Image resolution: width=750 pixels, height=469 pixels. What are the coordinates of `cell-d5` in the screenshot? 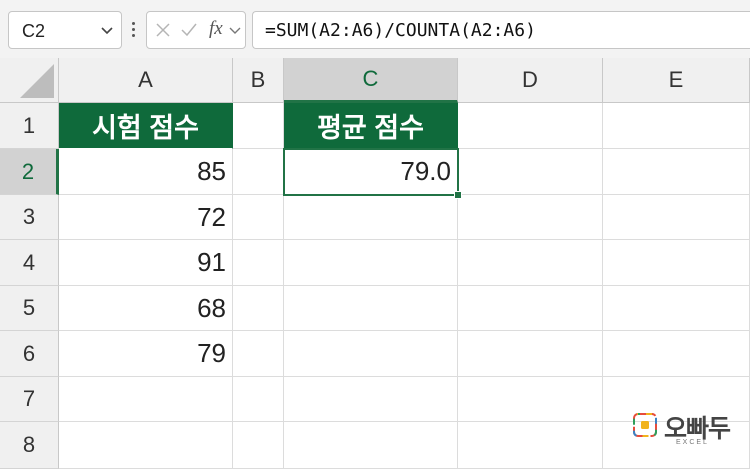 It's located at (530, 308).